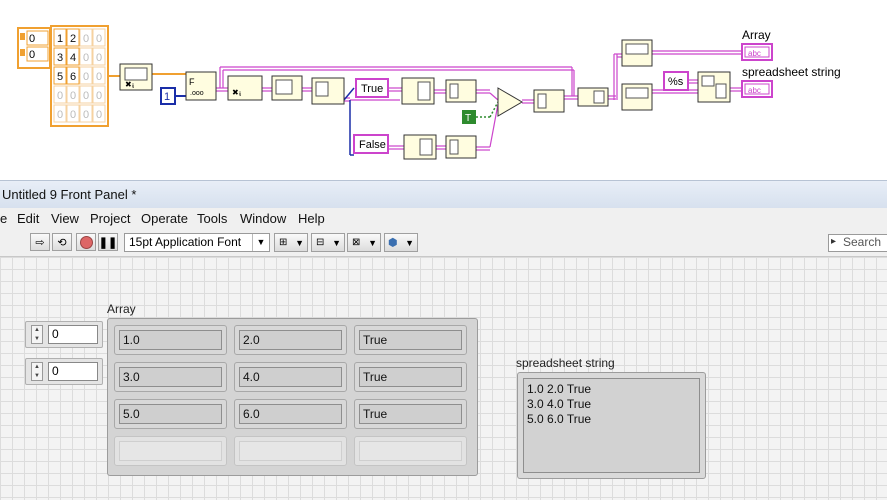 This screenshot has height=500, width=887. Describe the element at coordinates (290, 414) in the screenshot. I see `array-cell: 6.0` at that location.